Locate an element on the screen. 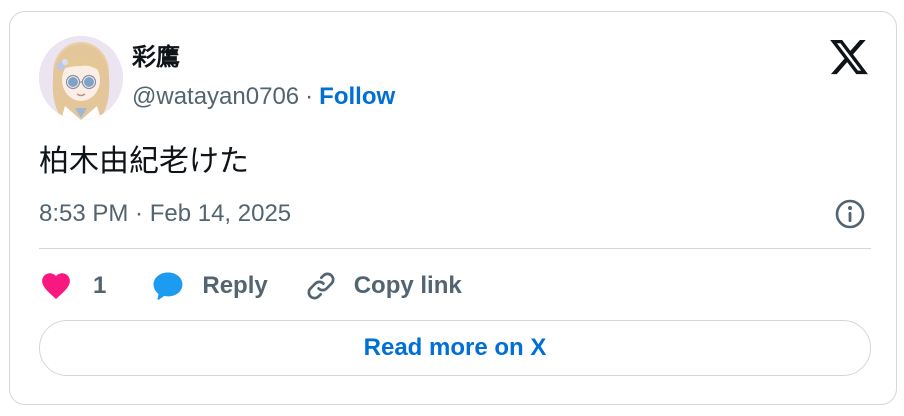 The image size is (904, 416). avatar-image is located at coordinates (81, 78).